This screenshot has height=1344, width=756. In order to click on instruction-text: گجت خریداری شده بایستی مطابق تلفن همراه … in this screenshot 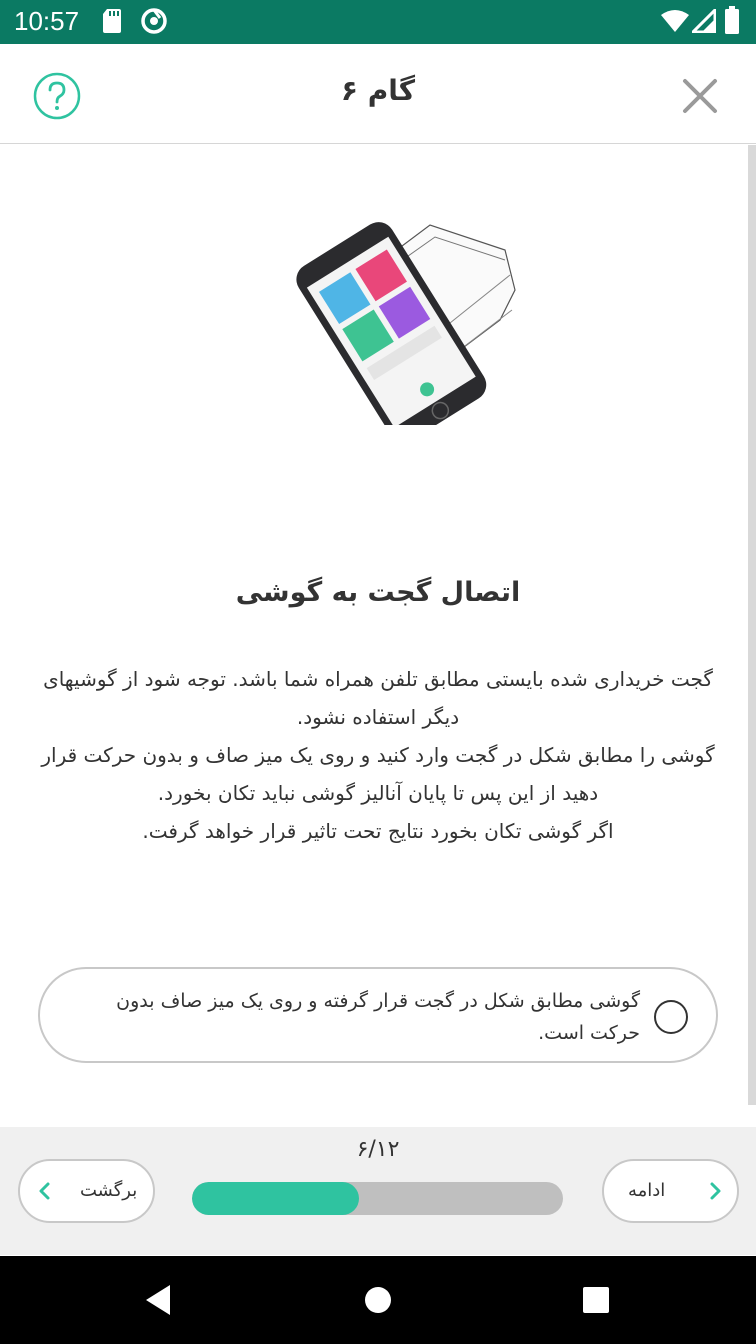, I will do `click(378, 755)`.